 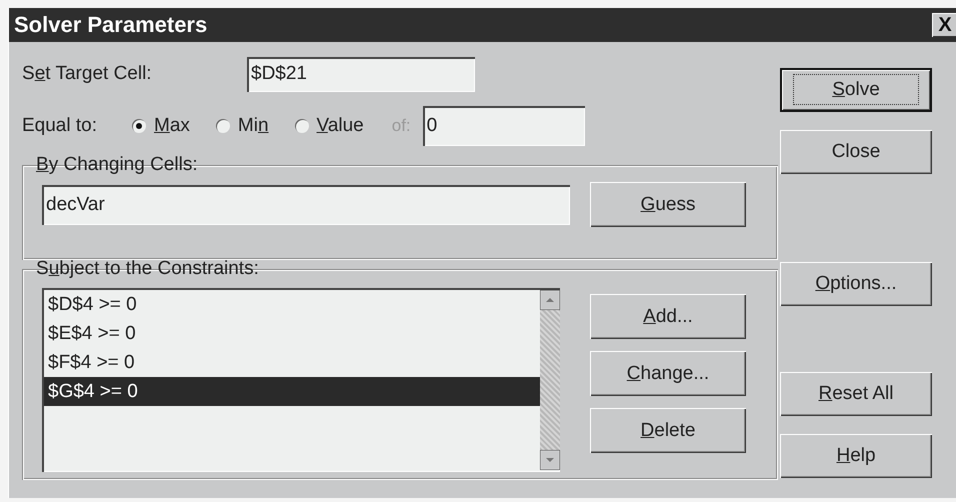 What do you see at coordinates (292, 304) in the screenshot?
I see `constraint-item: $D$4 >= 0` at bounding box center [292, 304].